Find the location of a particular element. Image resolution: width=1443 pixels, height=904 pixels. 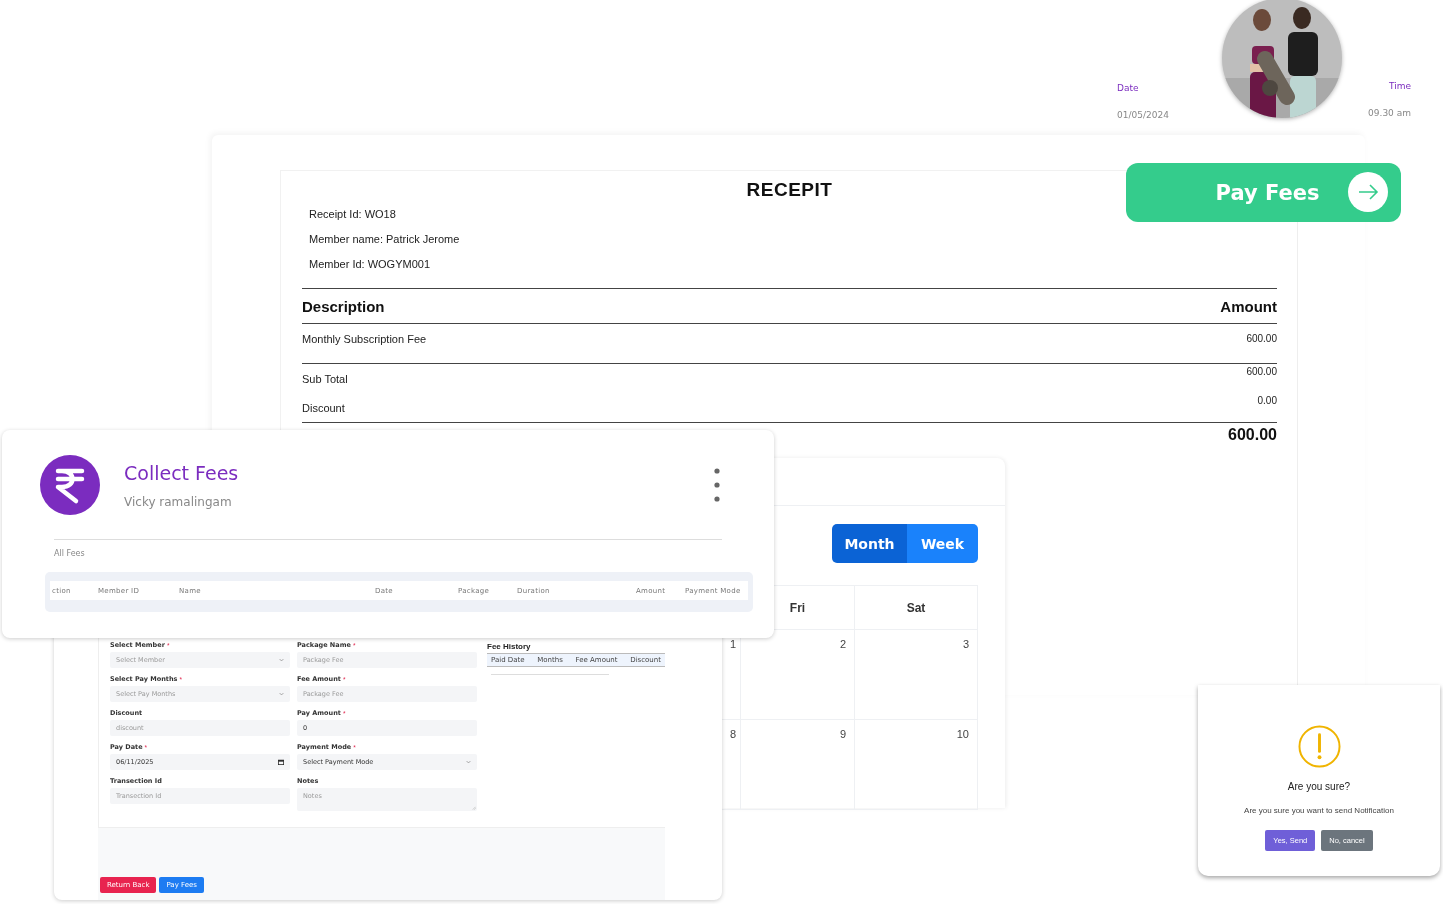

date-value: 01/05/2024 is located at coordinates (1143, 115).